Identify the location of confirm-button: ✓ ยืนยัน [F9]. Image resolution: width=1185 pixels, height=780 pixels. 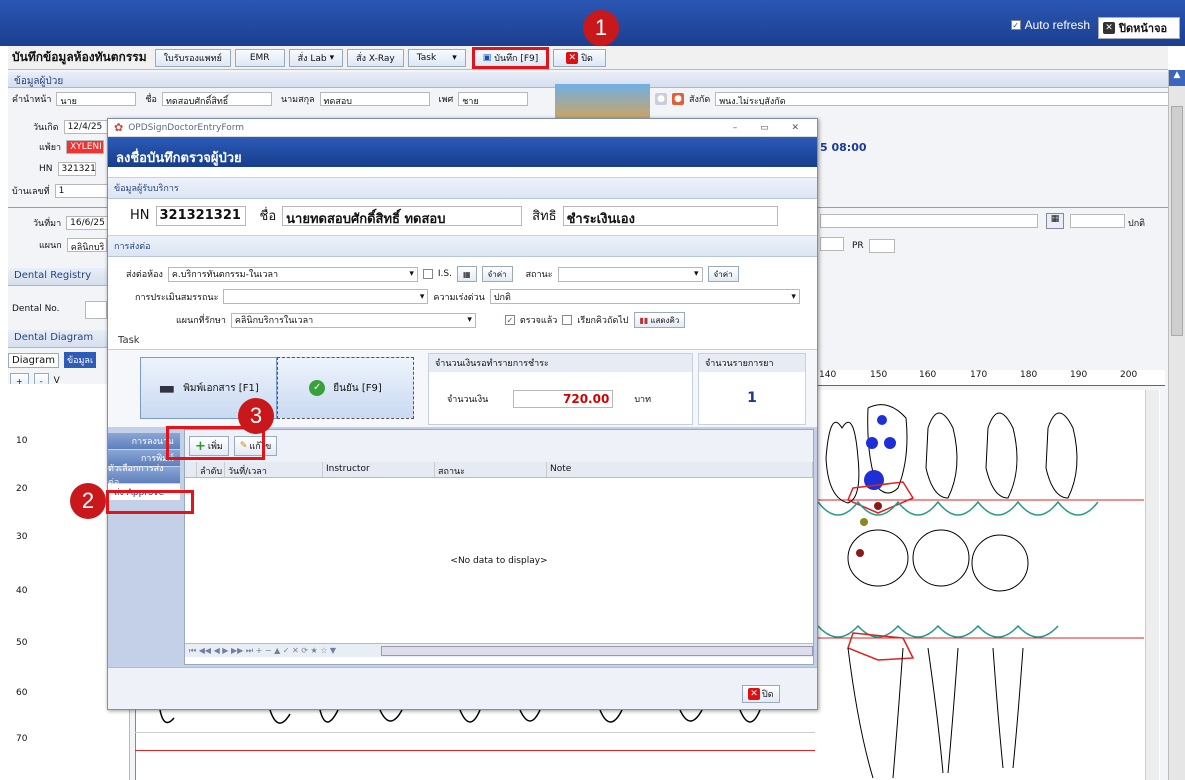
(345, 388).